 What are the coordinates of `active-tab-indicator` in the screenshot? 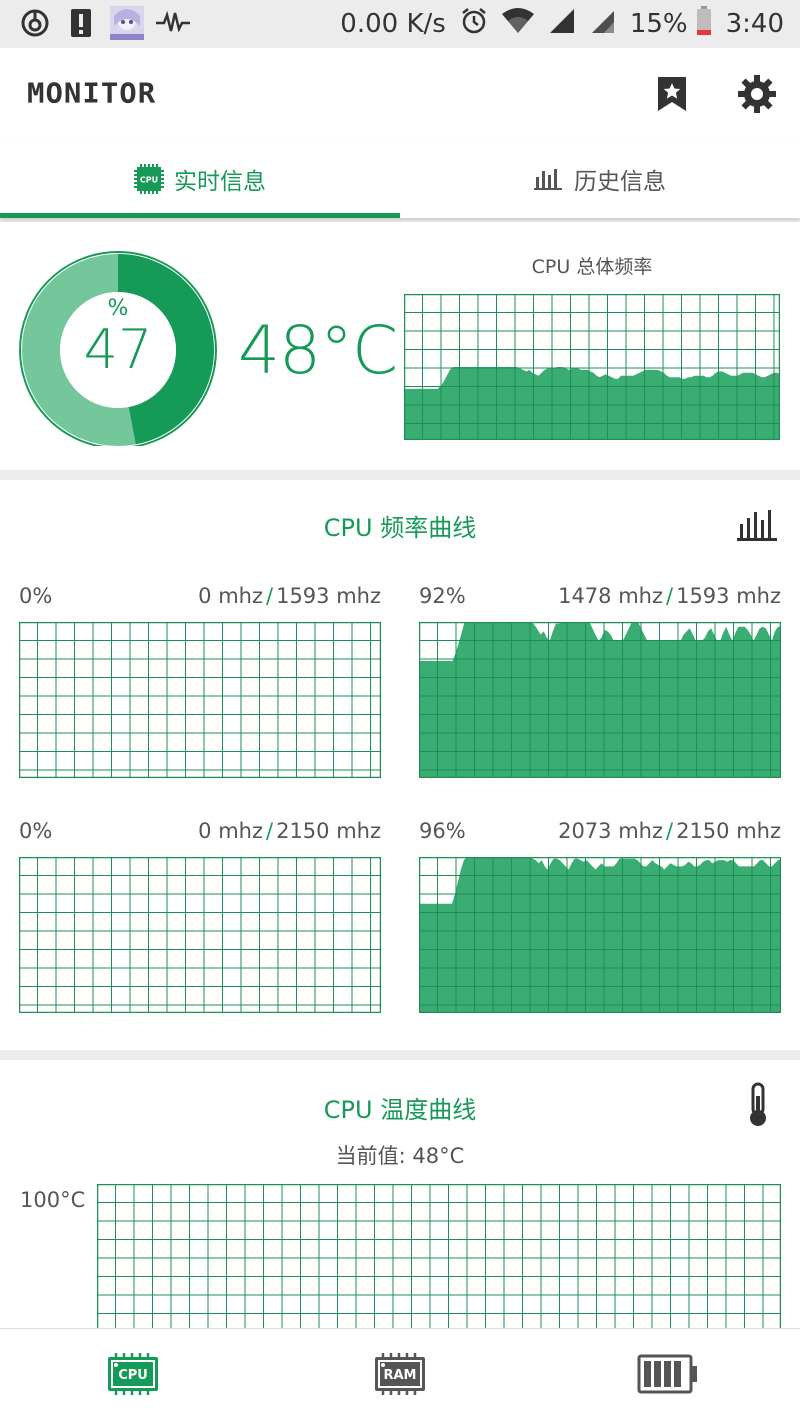 It's located at (200, 215).